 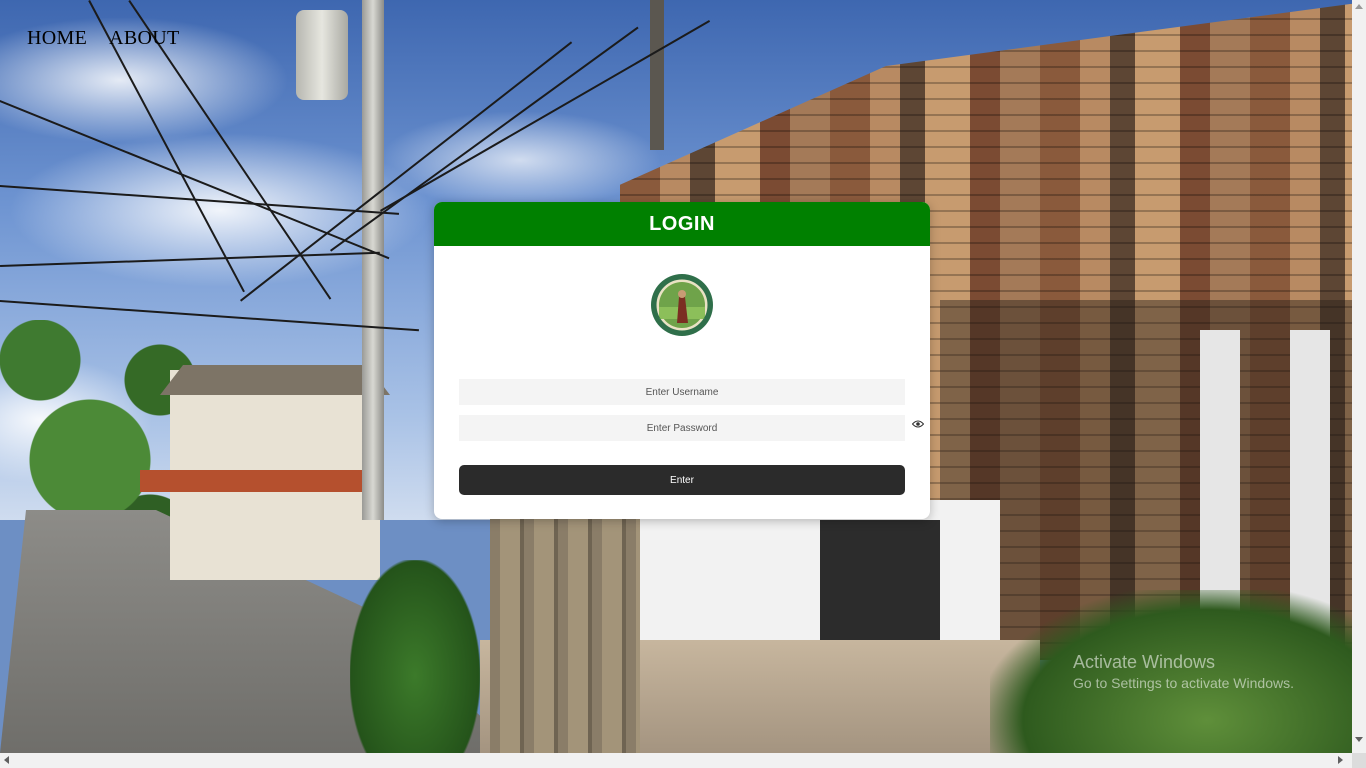 What do you see at coordinates (682, 360) in the screenshot?
I see `login-card: LOGIN Enter` at bounding box center [682, 360].